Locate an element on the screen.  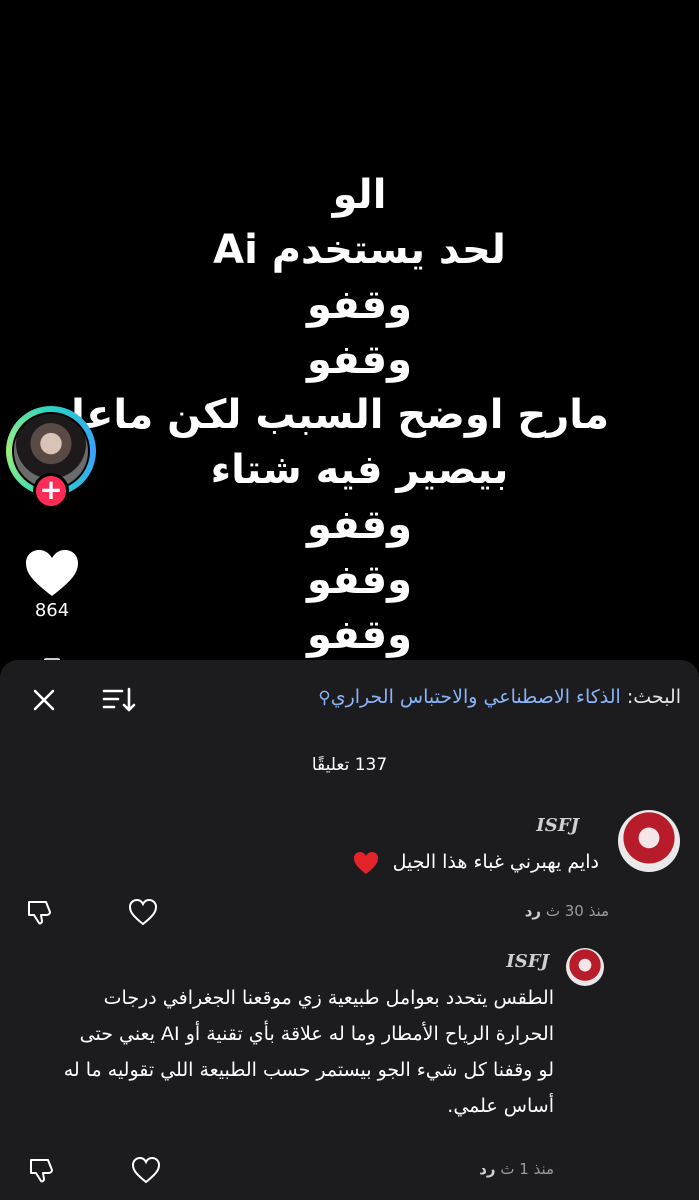
overlay-line: مارح اوضح السبب لكن ماعاد is located at coordinates (329, 415).